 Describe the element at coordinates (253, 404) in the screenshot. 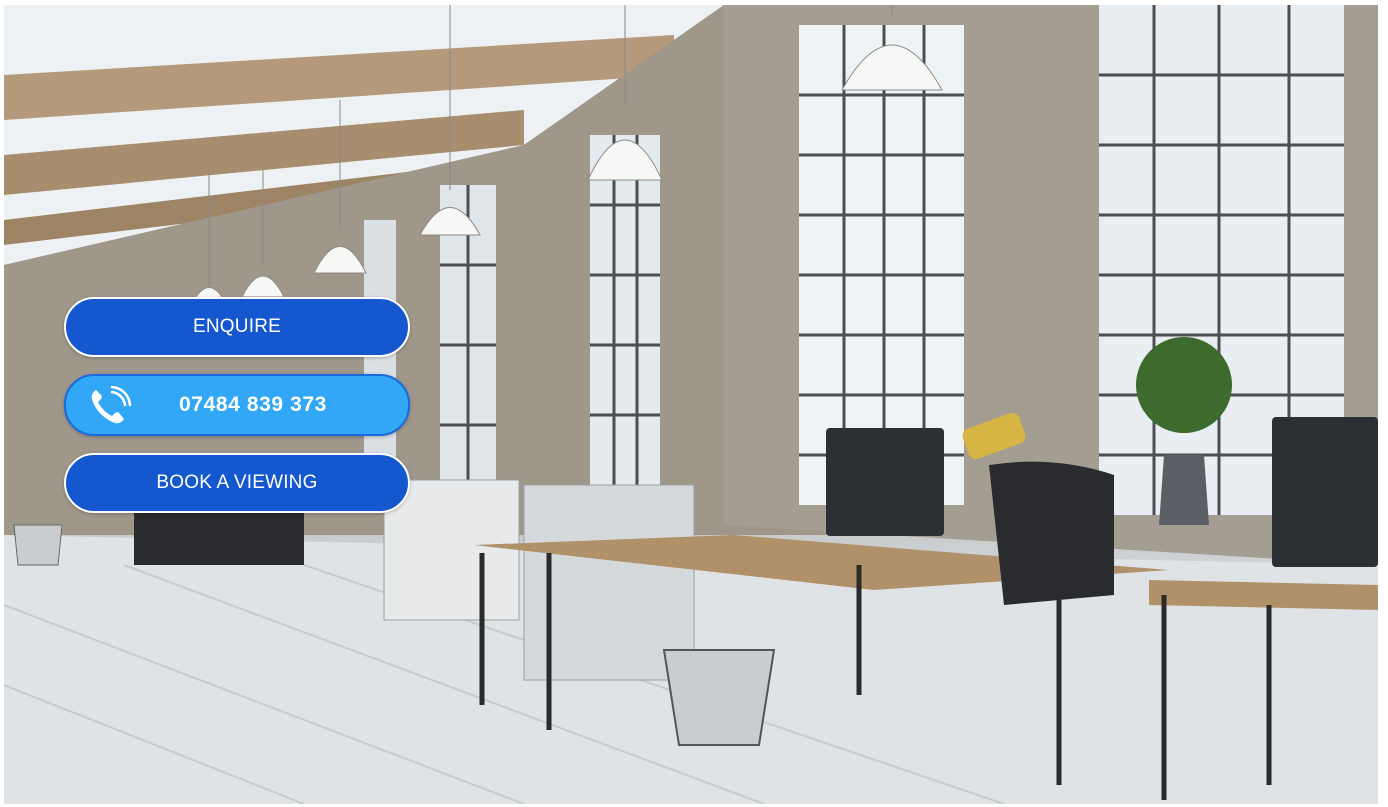

I see `phone-number-label: 07484 839 373` at that location.